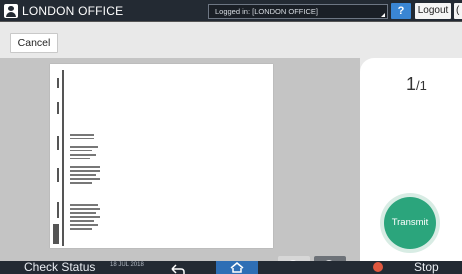 The height and width of the screenshot is (274, 462). I want to click on login-status-text: Logged in: [LONDON OFFICE], so click(266, 11).